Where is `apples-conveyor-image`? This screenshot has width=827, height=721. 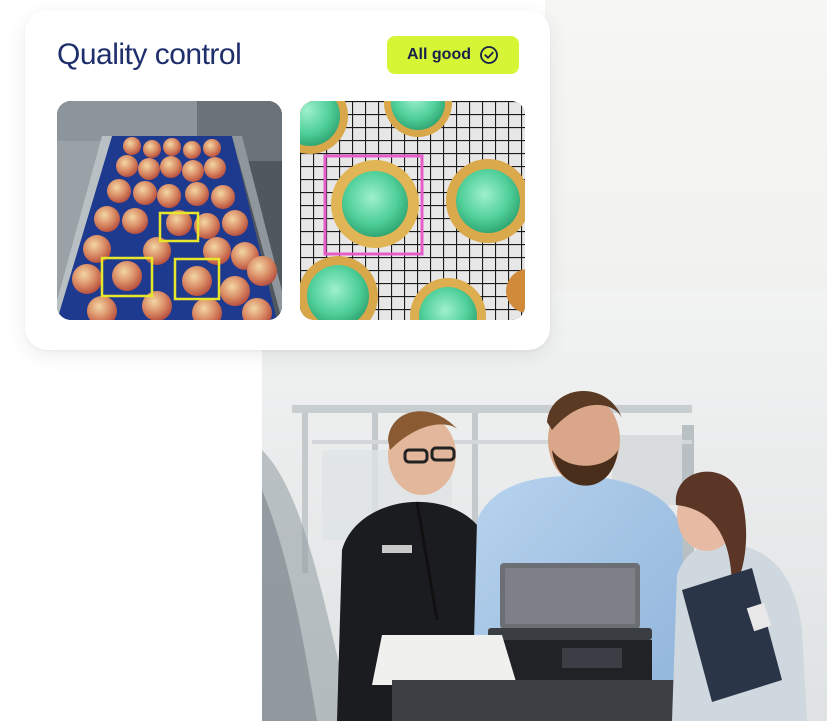 apples-conveyor-image is located at coordinates (169, 210).